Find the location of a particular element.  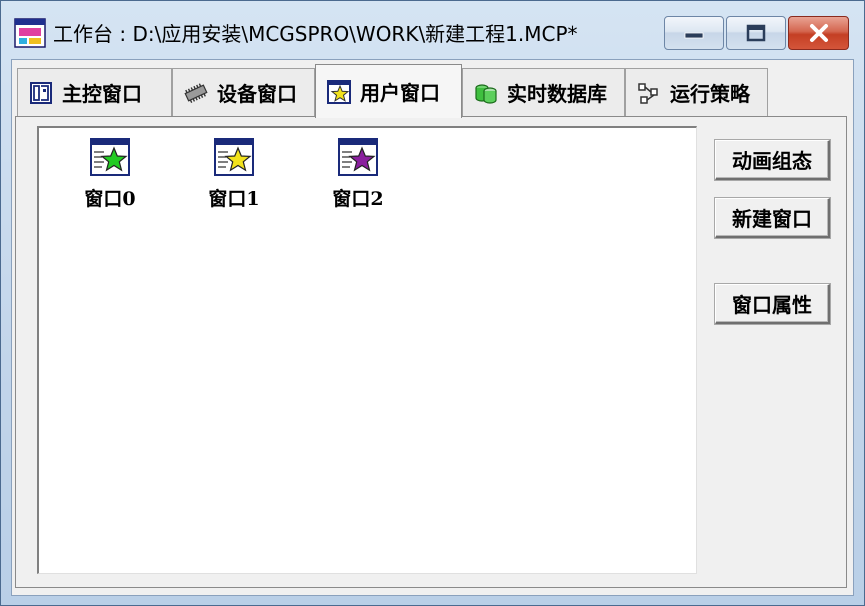

list-item-label: 窗口0 is located at coordinates (110, 199).